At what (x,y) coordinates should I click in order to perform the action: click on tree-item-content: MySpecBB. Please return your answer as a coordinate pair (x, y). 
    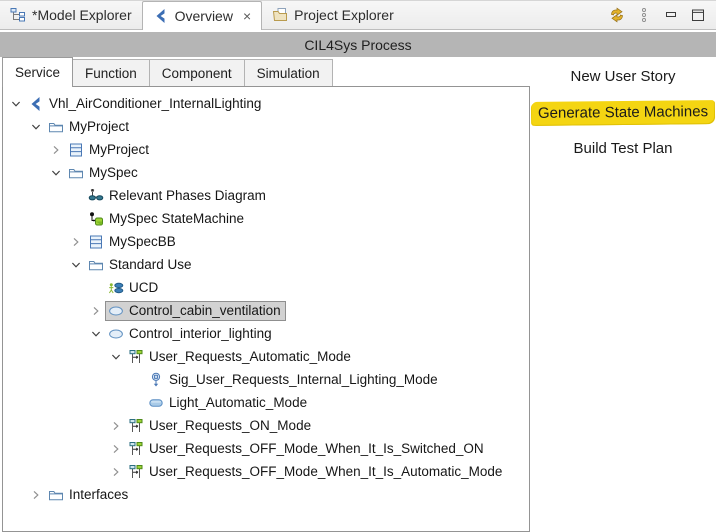
    Looking at the image, I should click on (133, 242).